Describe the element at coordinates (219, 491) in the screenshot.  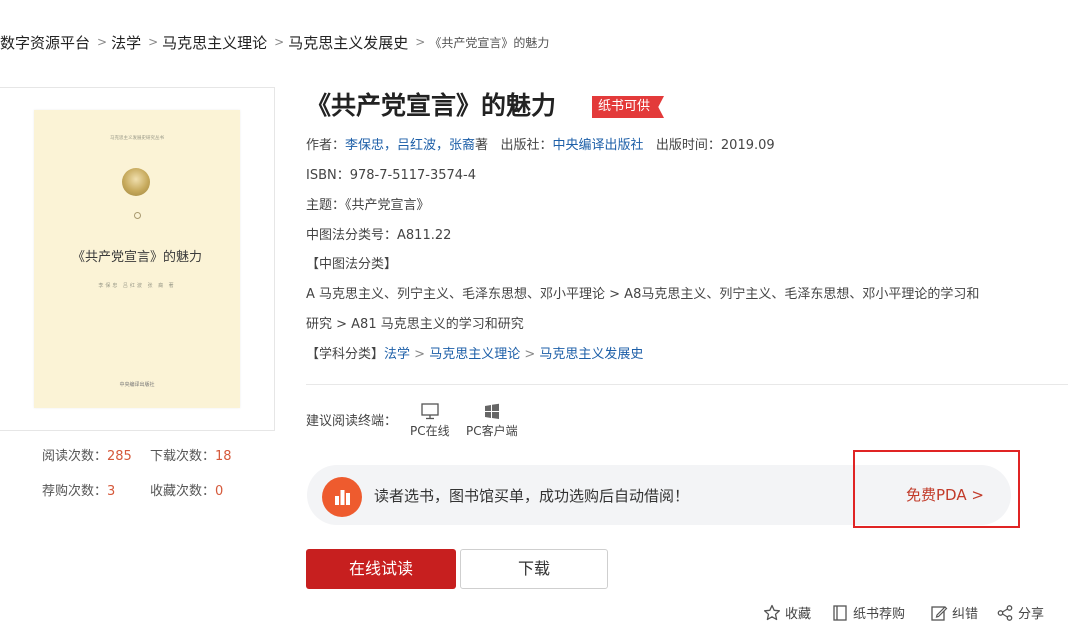
I see `stat-collect-count: 0` at that location.